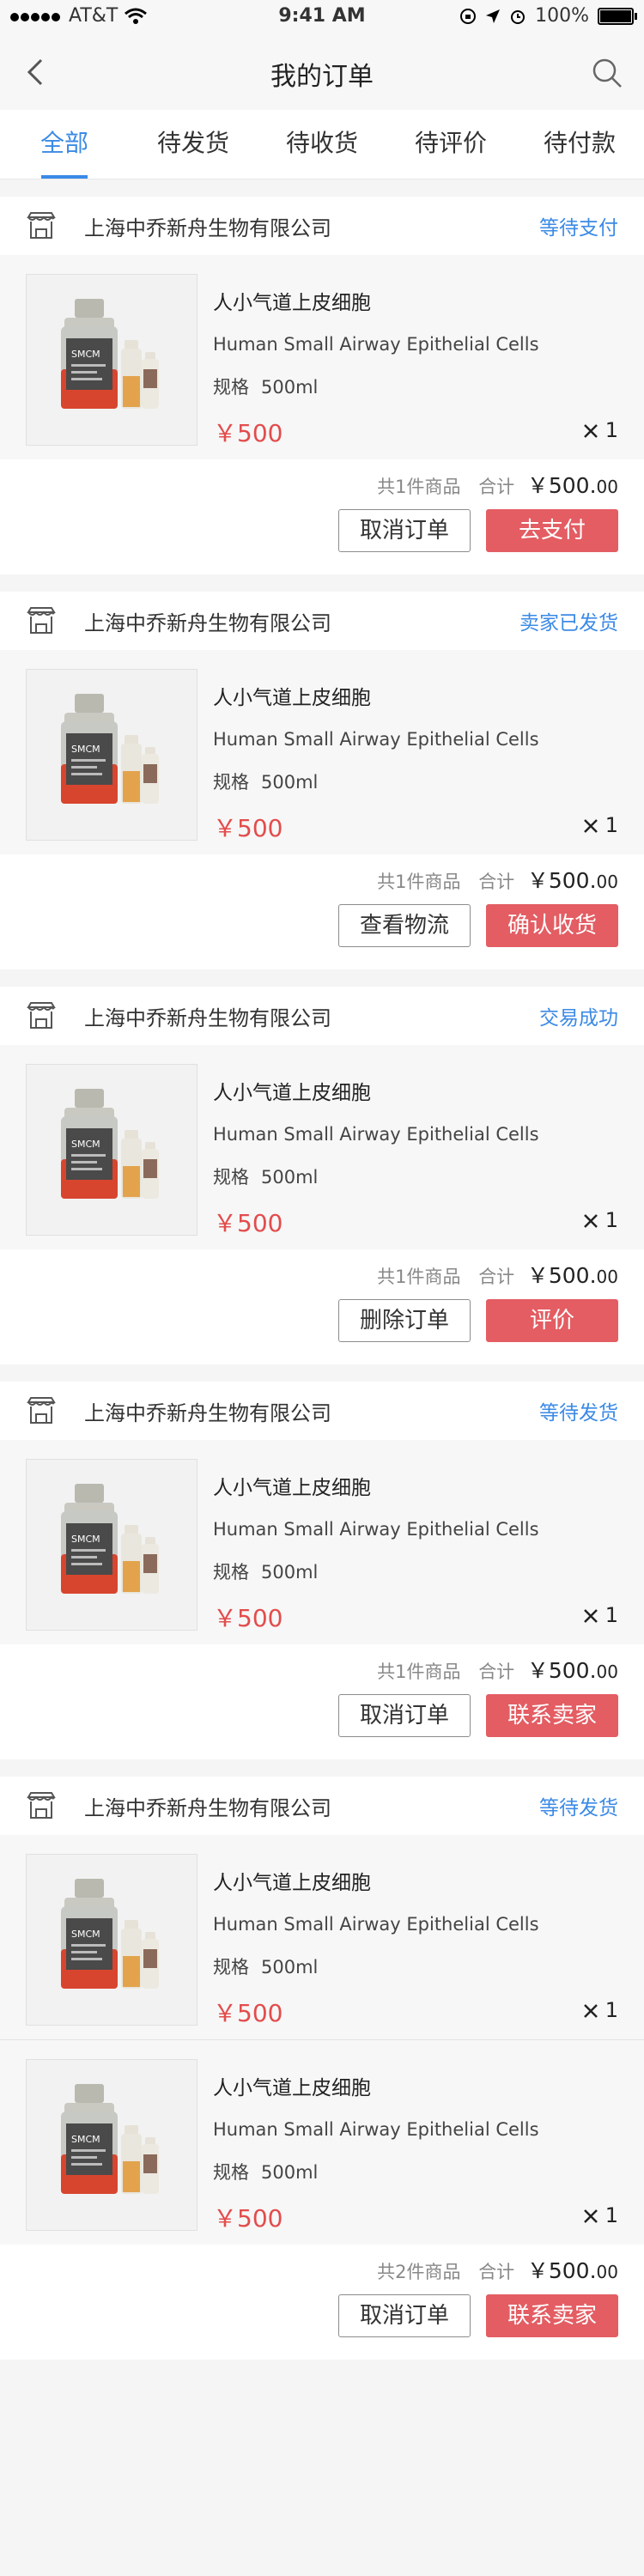  What do you see at coordinates (322, 2269) in the screenshot?
I see `order-summary: 共2件商品 合计 ￥500.00` at bounding box center [322, 2269].